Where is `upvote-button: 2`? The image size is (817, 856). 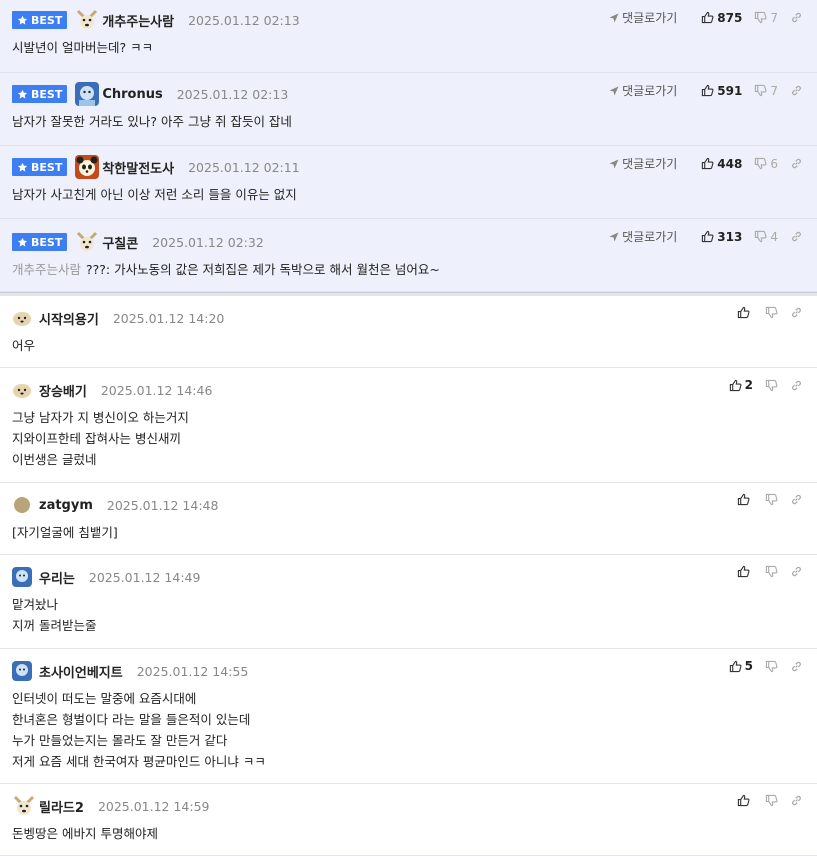 upvote-button: 2 is located at coordinates (741, 385).